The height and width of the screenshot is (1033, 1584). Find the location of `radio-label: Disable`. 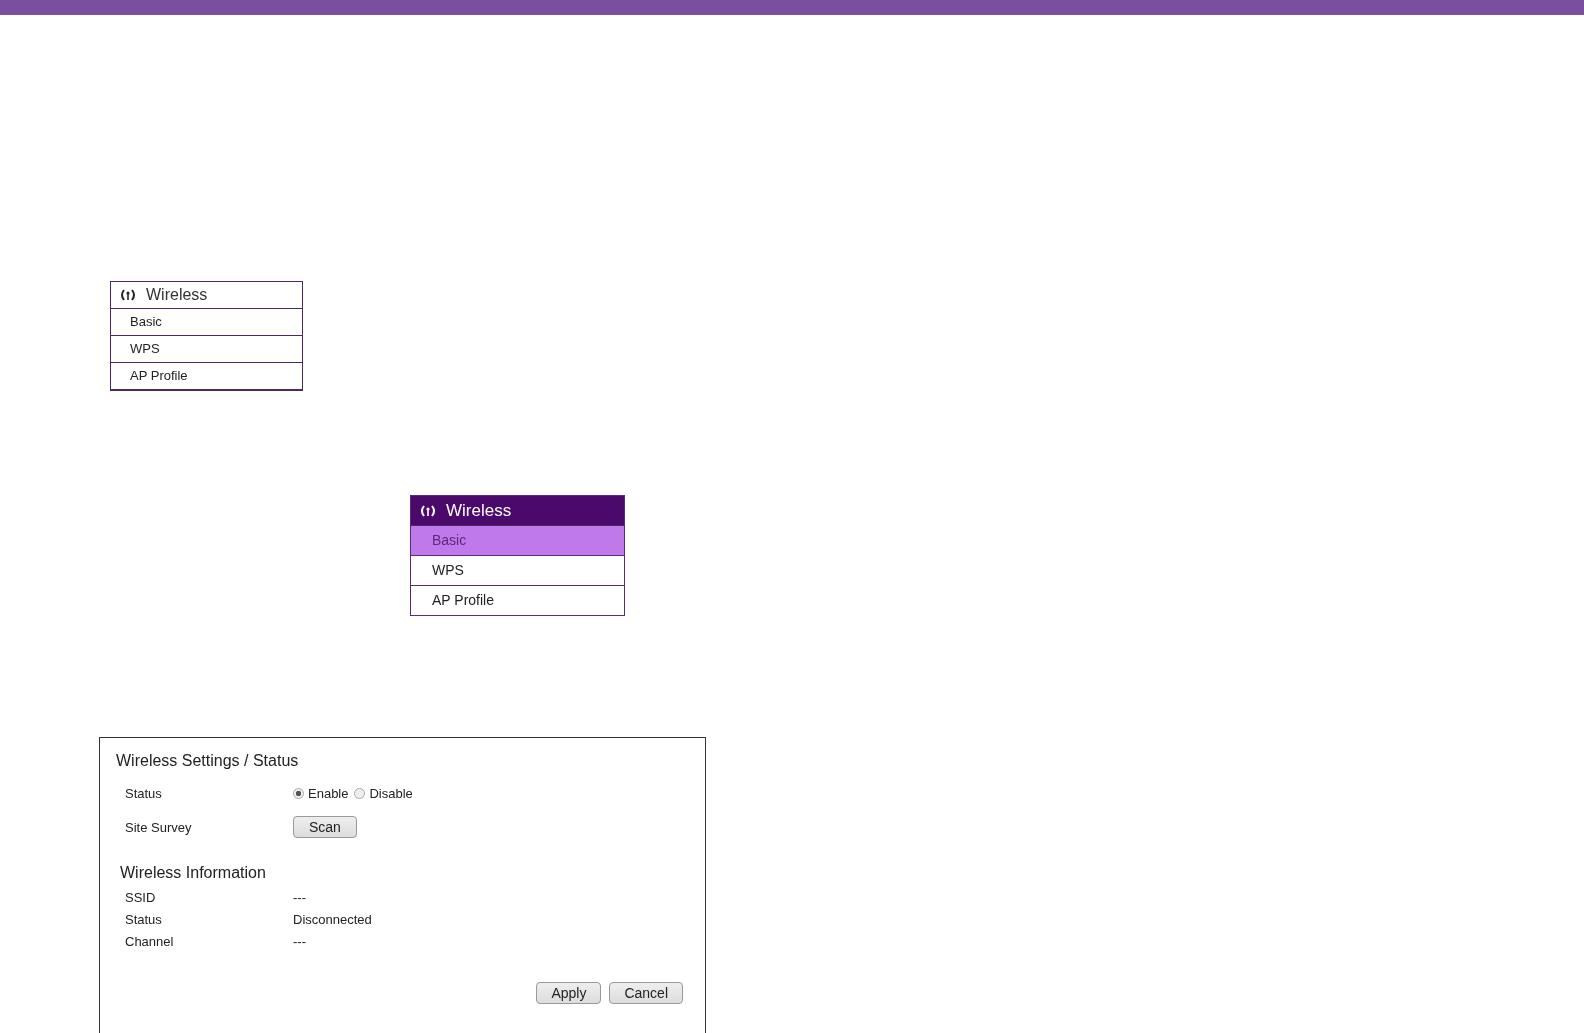

radio-label: Disable is located at coordinates (391, 793).